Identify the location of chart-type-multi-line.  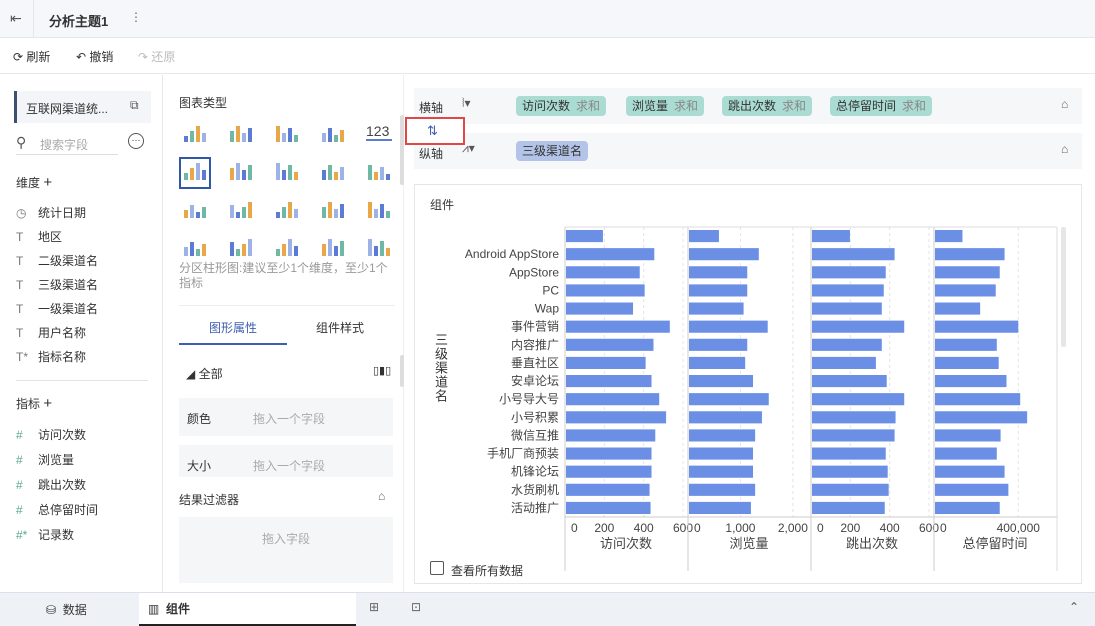
(241, 210).